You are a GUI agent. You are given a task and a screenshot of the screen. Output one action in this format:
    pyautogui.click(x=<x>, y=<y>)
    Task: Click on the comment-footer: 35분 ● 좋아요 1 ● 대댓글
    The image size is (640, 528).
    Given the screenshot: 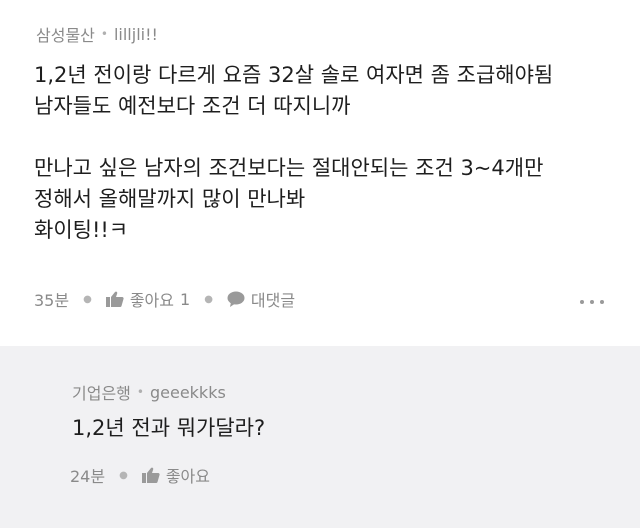 What is the action you would take?
    pyautogui.click(x=164, y=299)
    